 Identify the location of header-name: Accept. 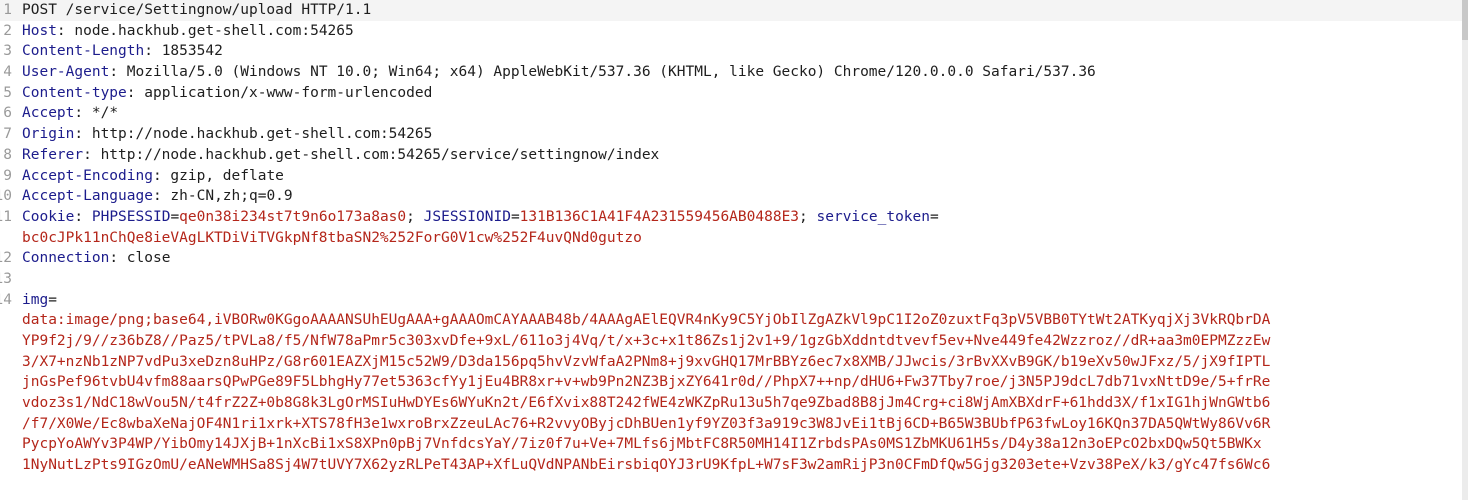
(48, 113).